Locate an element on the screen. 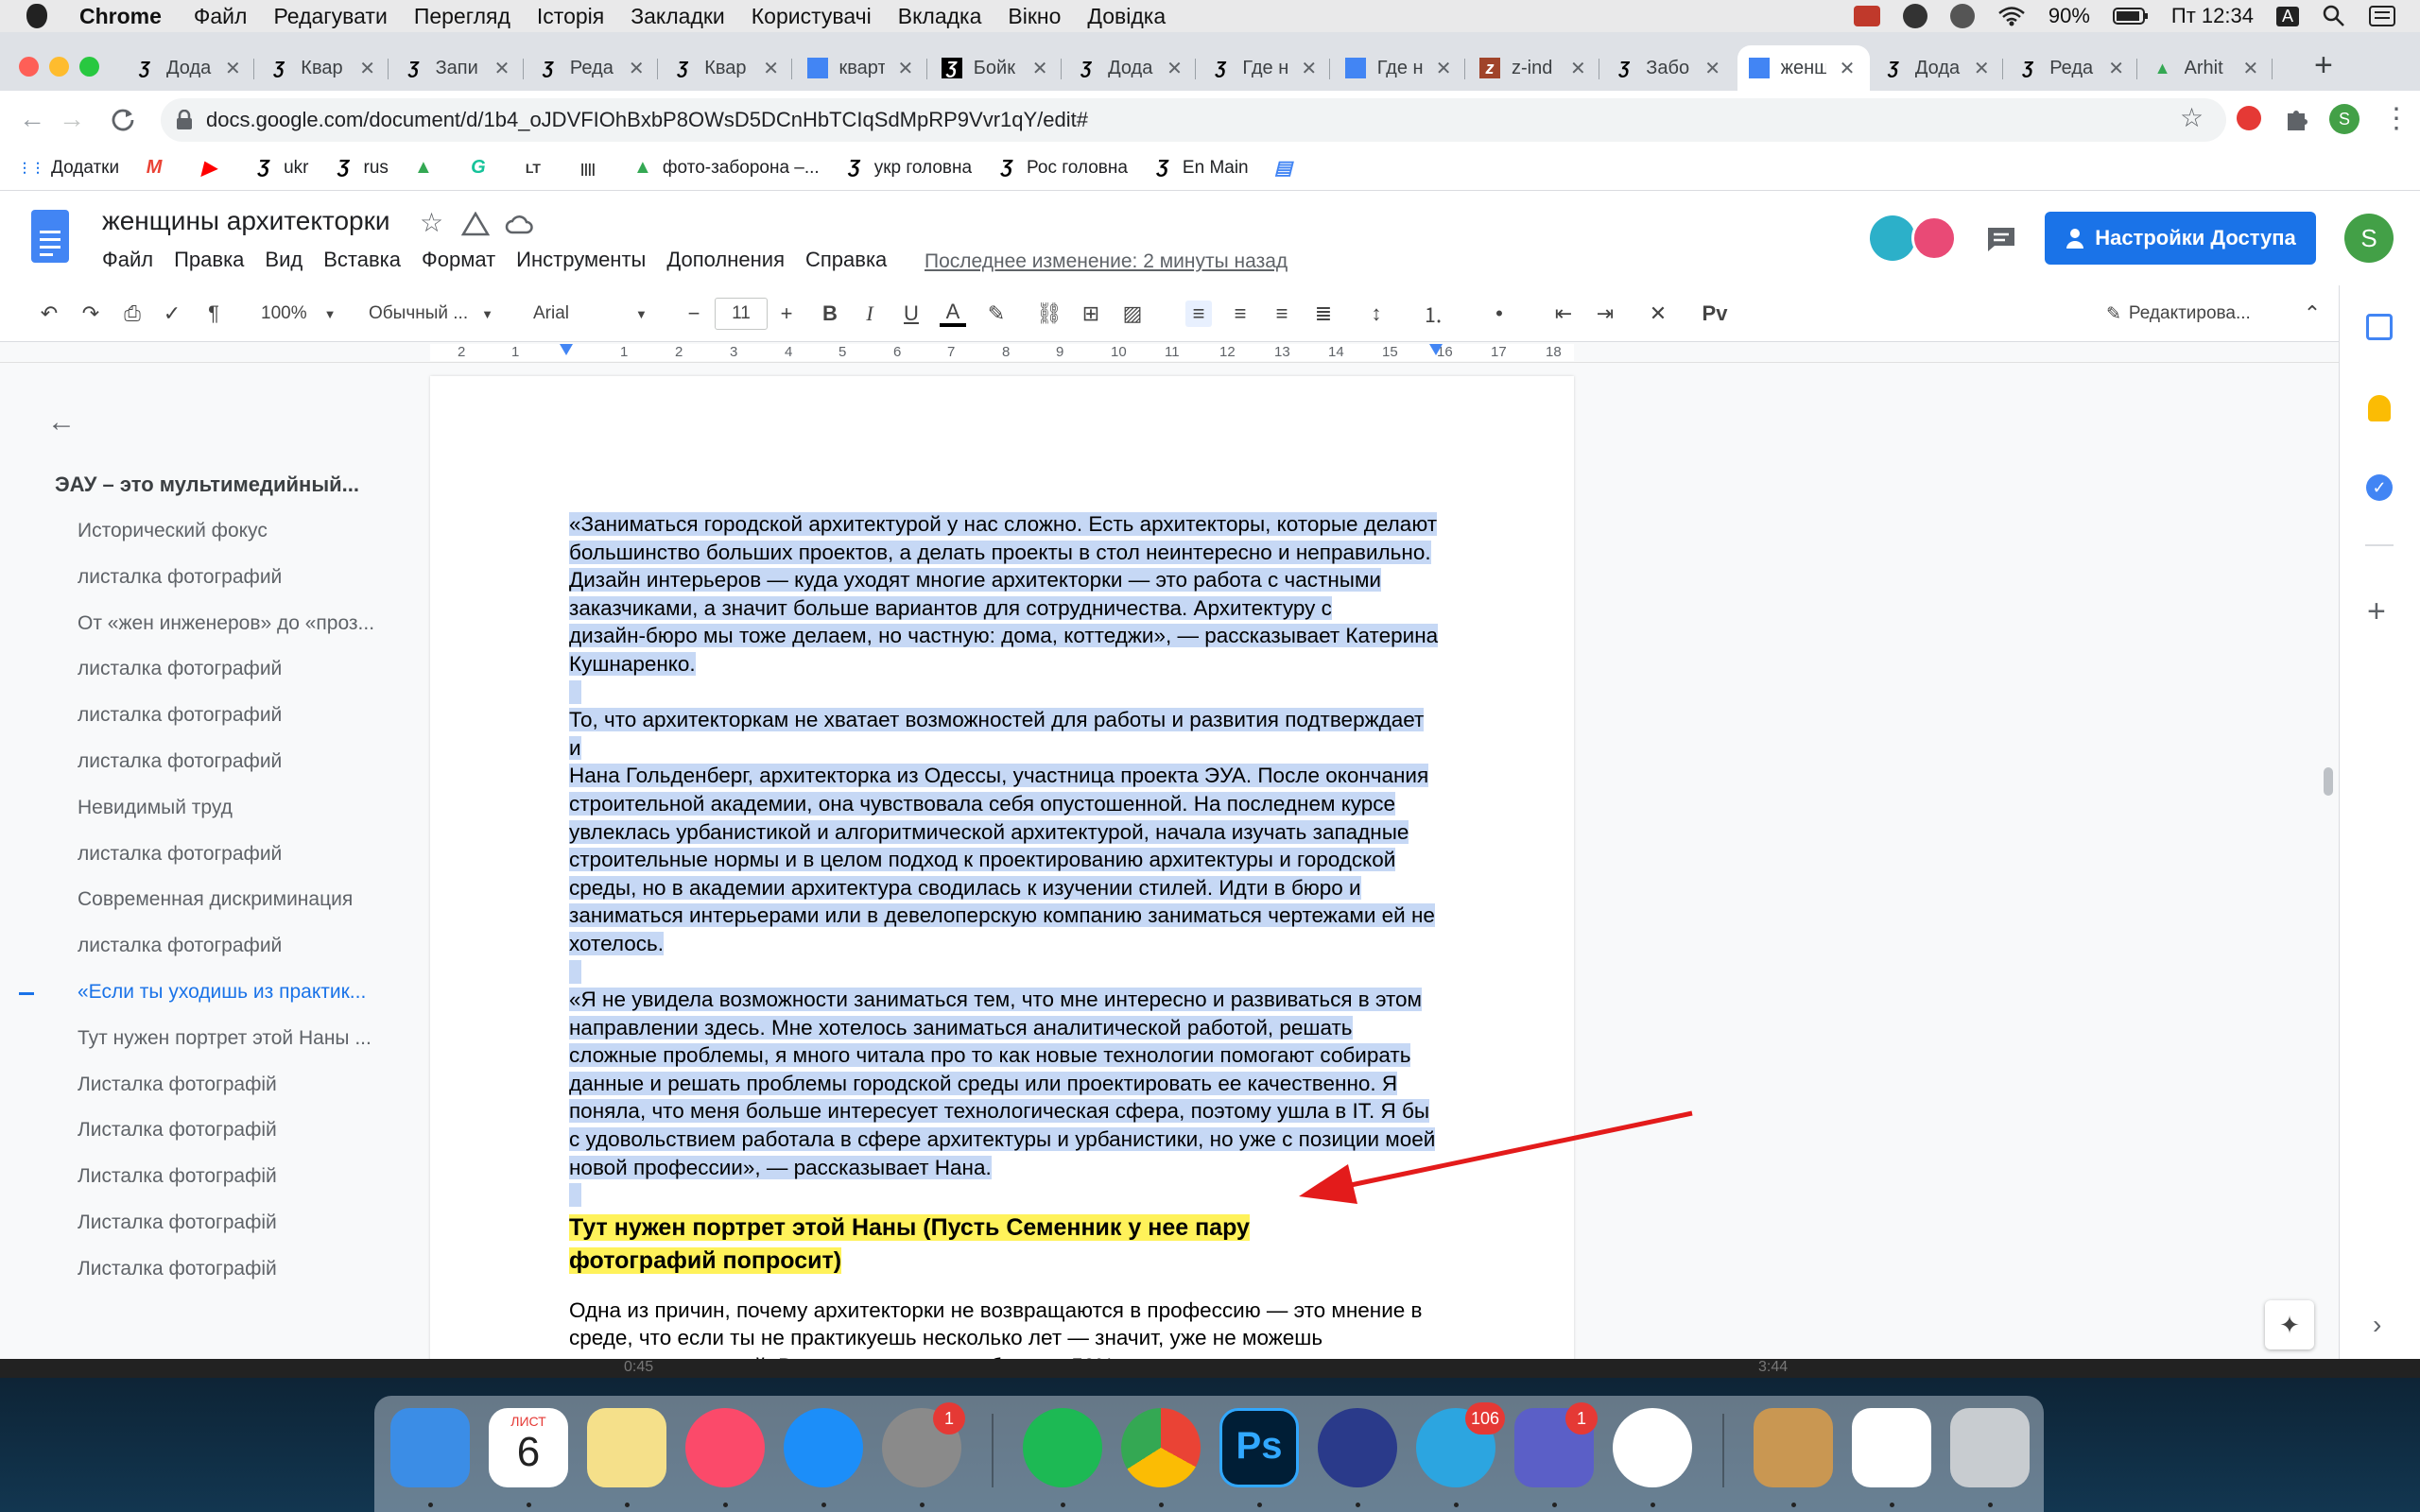 This screenshot has height=1512, width=2420. bookmark-item: M is located at coordinates (159, 168).